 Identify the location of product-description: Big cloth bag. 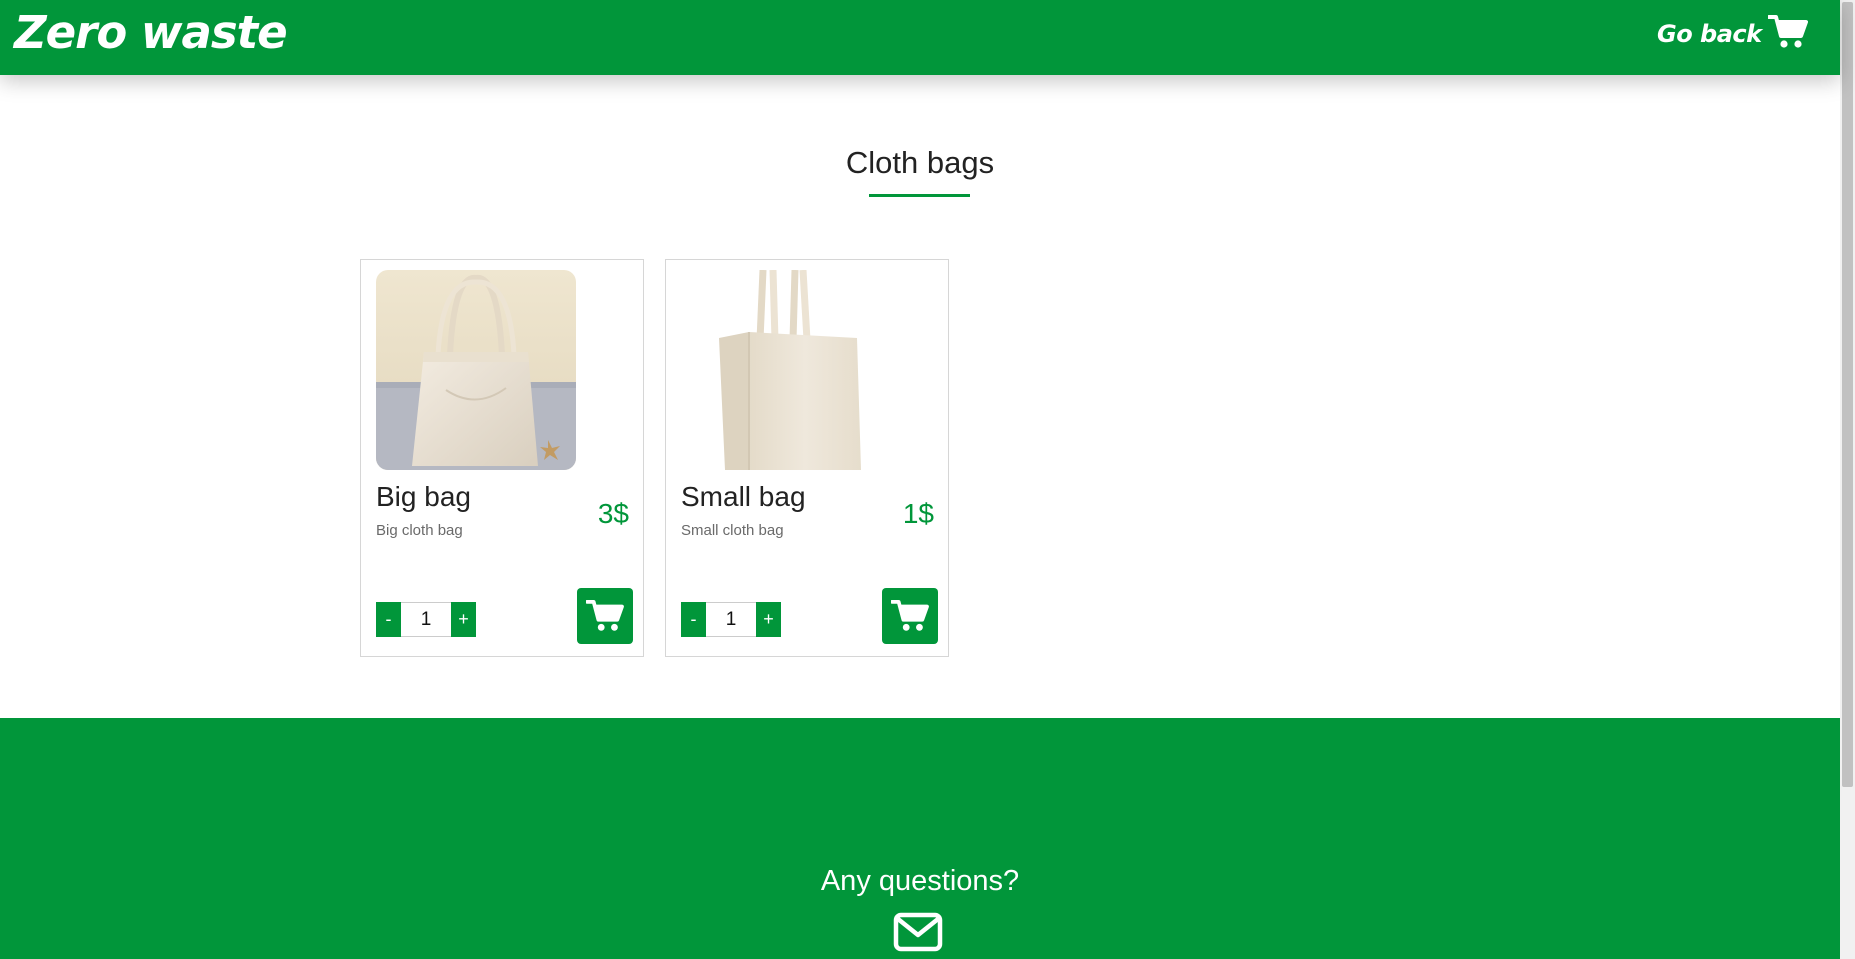
(419, 530).